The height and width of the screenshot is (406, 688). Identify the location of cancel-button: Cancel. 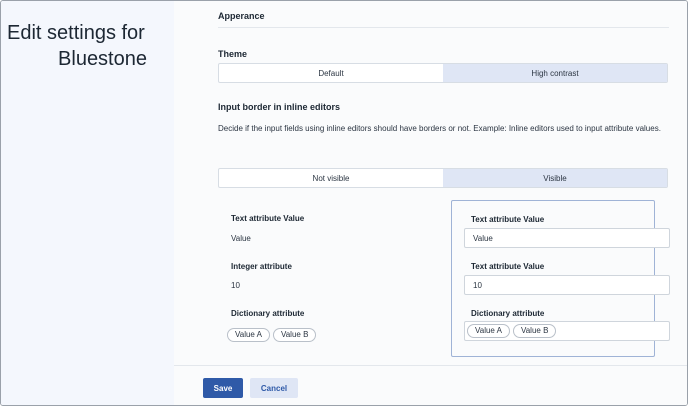
(274, 388).